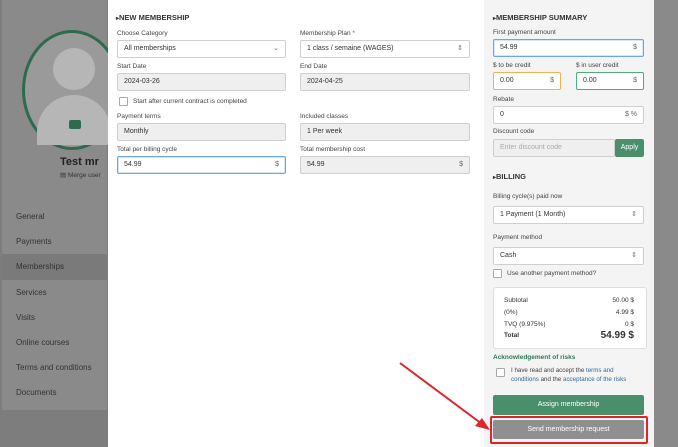 This screenshot has height=447, width=678. I want to click on end-date-field: 2024-04-25, so click(385, 82).